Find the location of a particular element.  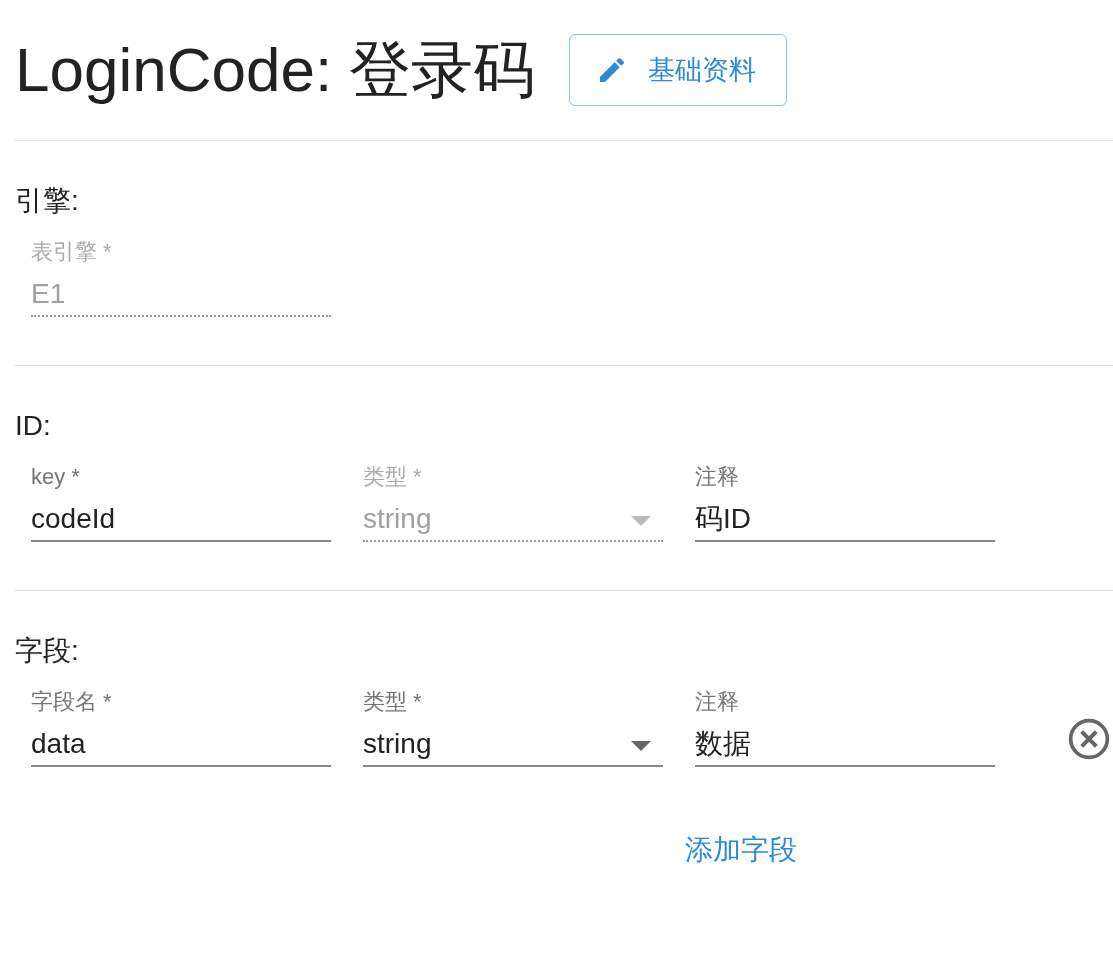

input-field: codeId is located at coordinates (181, 520).